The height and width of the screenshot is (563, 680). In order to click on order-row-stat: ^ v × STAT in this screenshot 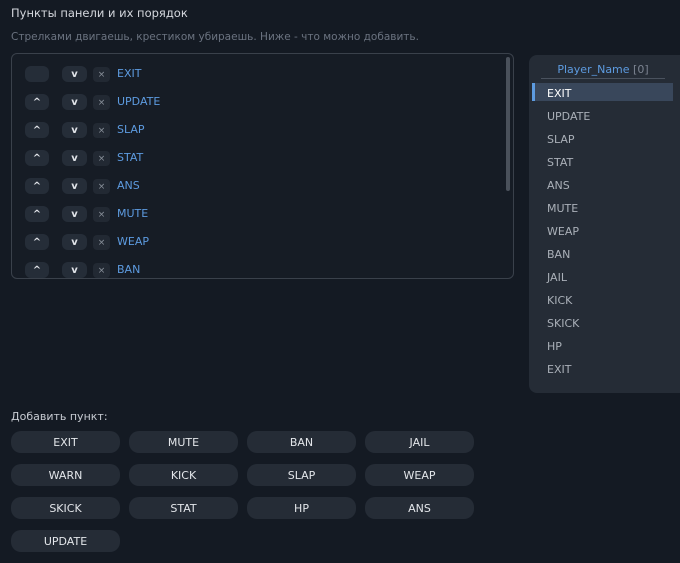, I will do `click(252, 160)`.